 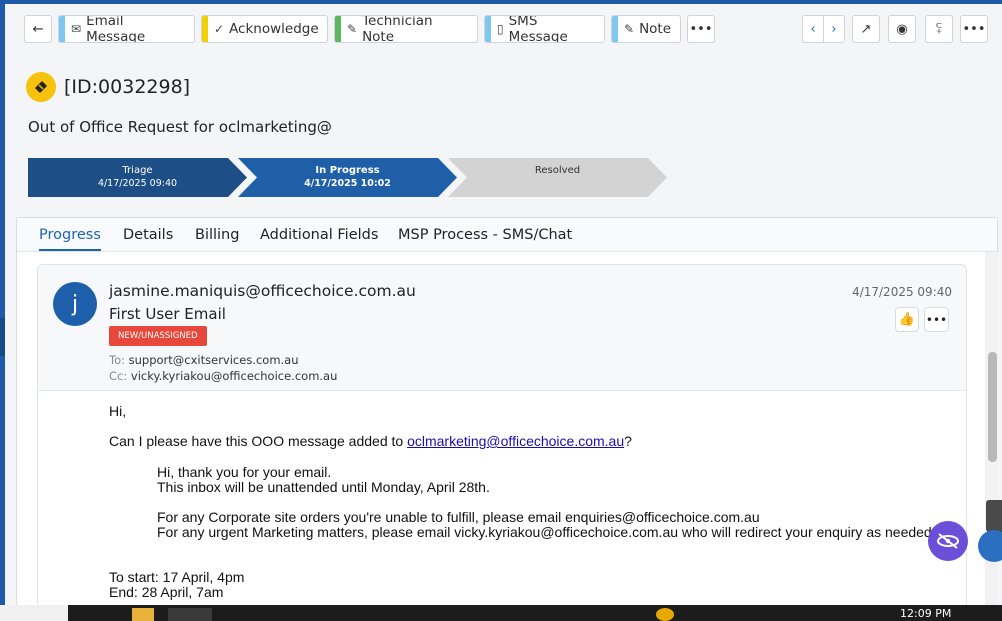 I want to click on edge-browser-icon, so click(x=190, y=614).